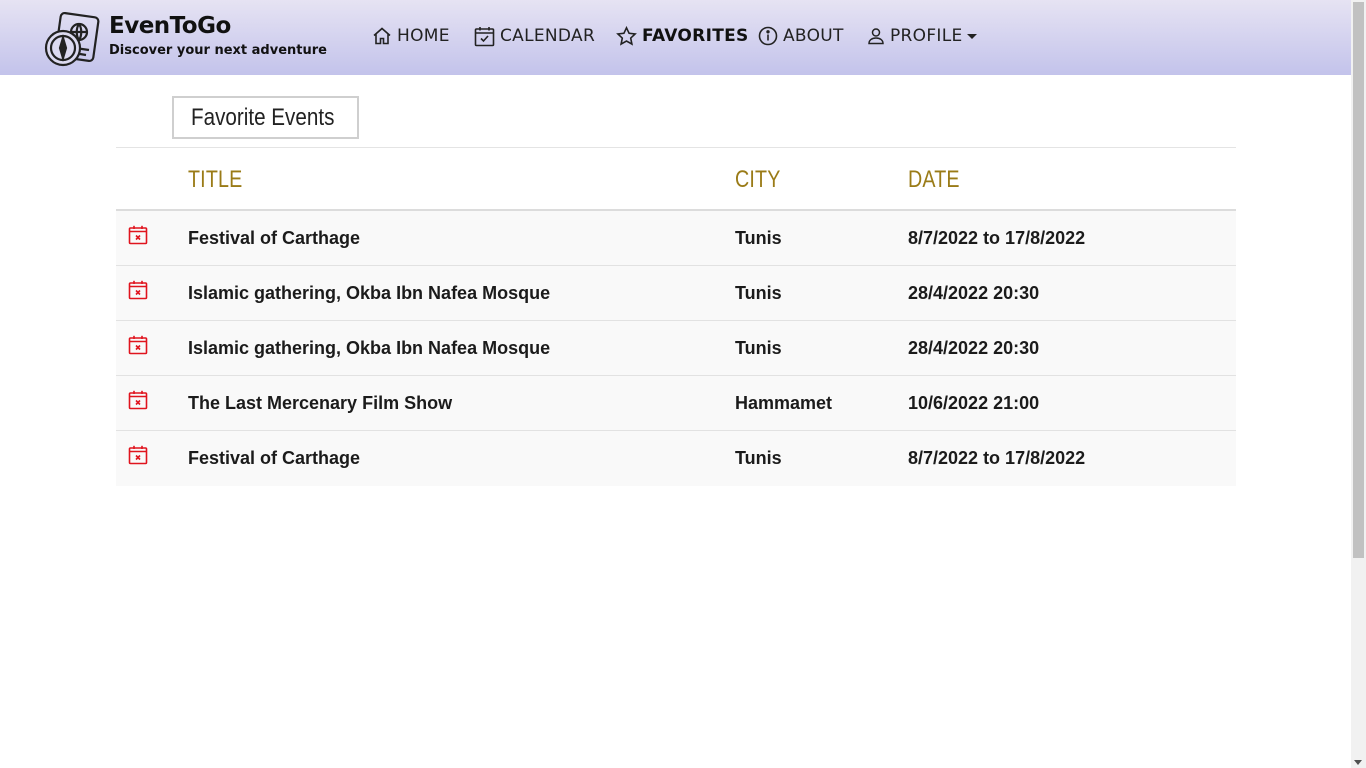  What do you see at coordinates (263, 117) in the screenshot?
I see `section-title: Favorite Events` at bounding box center [263, 117].